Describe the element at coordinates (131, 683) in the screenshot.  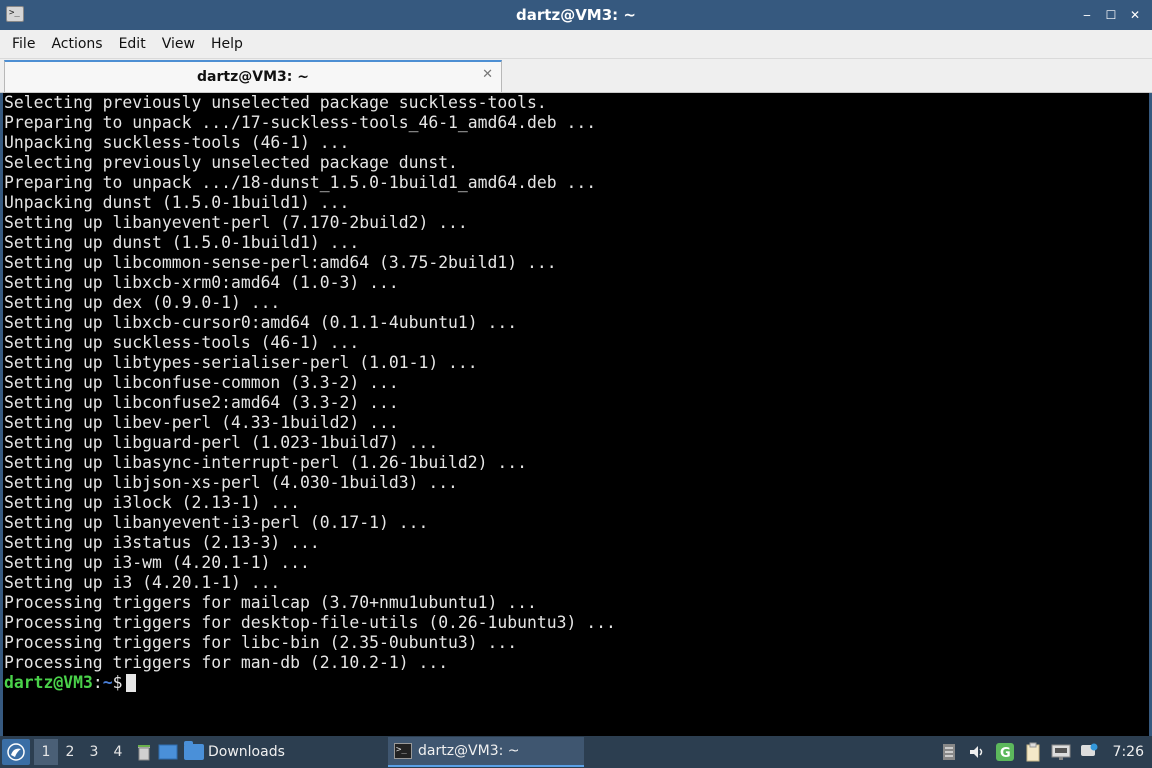
I see `terminal-cursor` at that location.